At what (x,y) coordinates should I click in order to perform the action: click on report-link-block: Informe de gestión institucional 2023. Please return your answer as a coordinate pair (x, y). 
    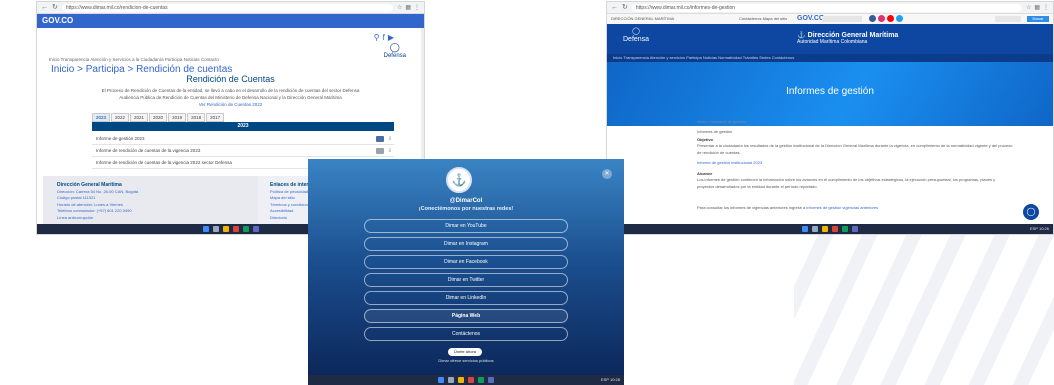
    Looking at the image, I should click on (855, 163).